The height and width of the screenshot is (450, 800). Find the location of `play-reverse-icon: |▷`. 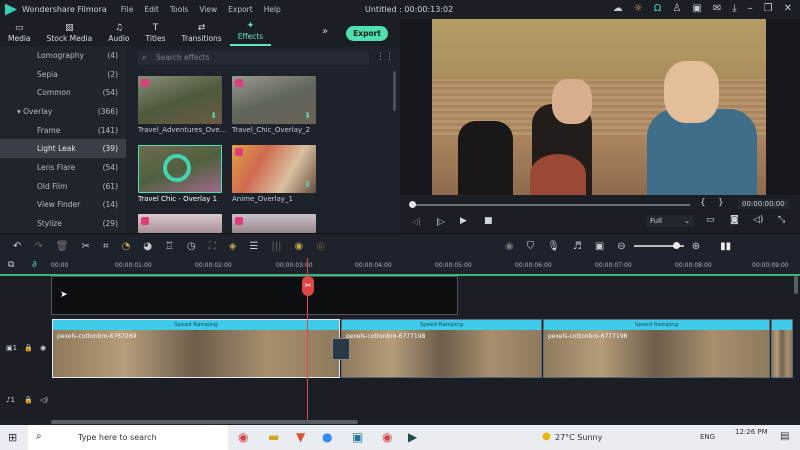

play-reverse-icon: |▷ is located at coordinates (440, 221).